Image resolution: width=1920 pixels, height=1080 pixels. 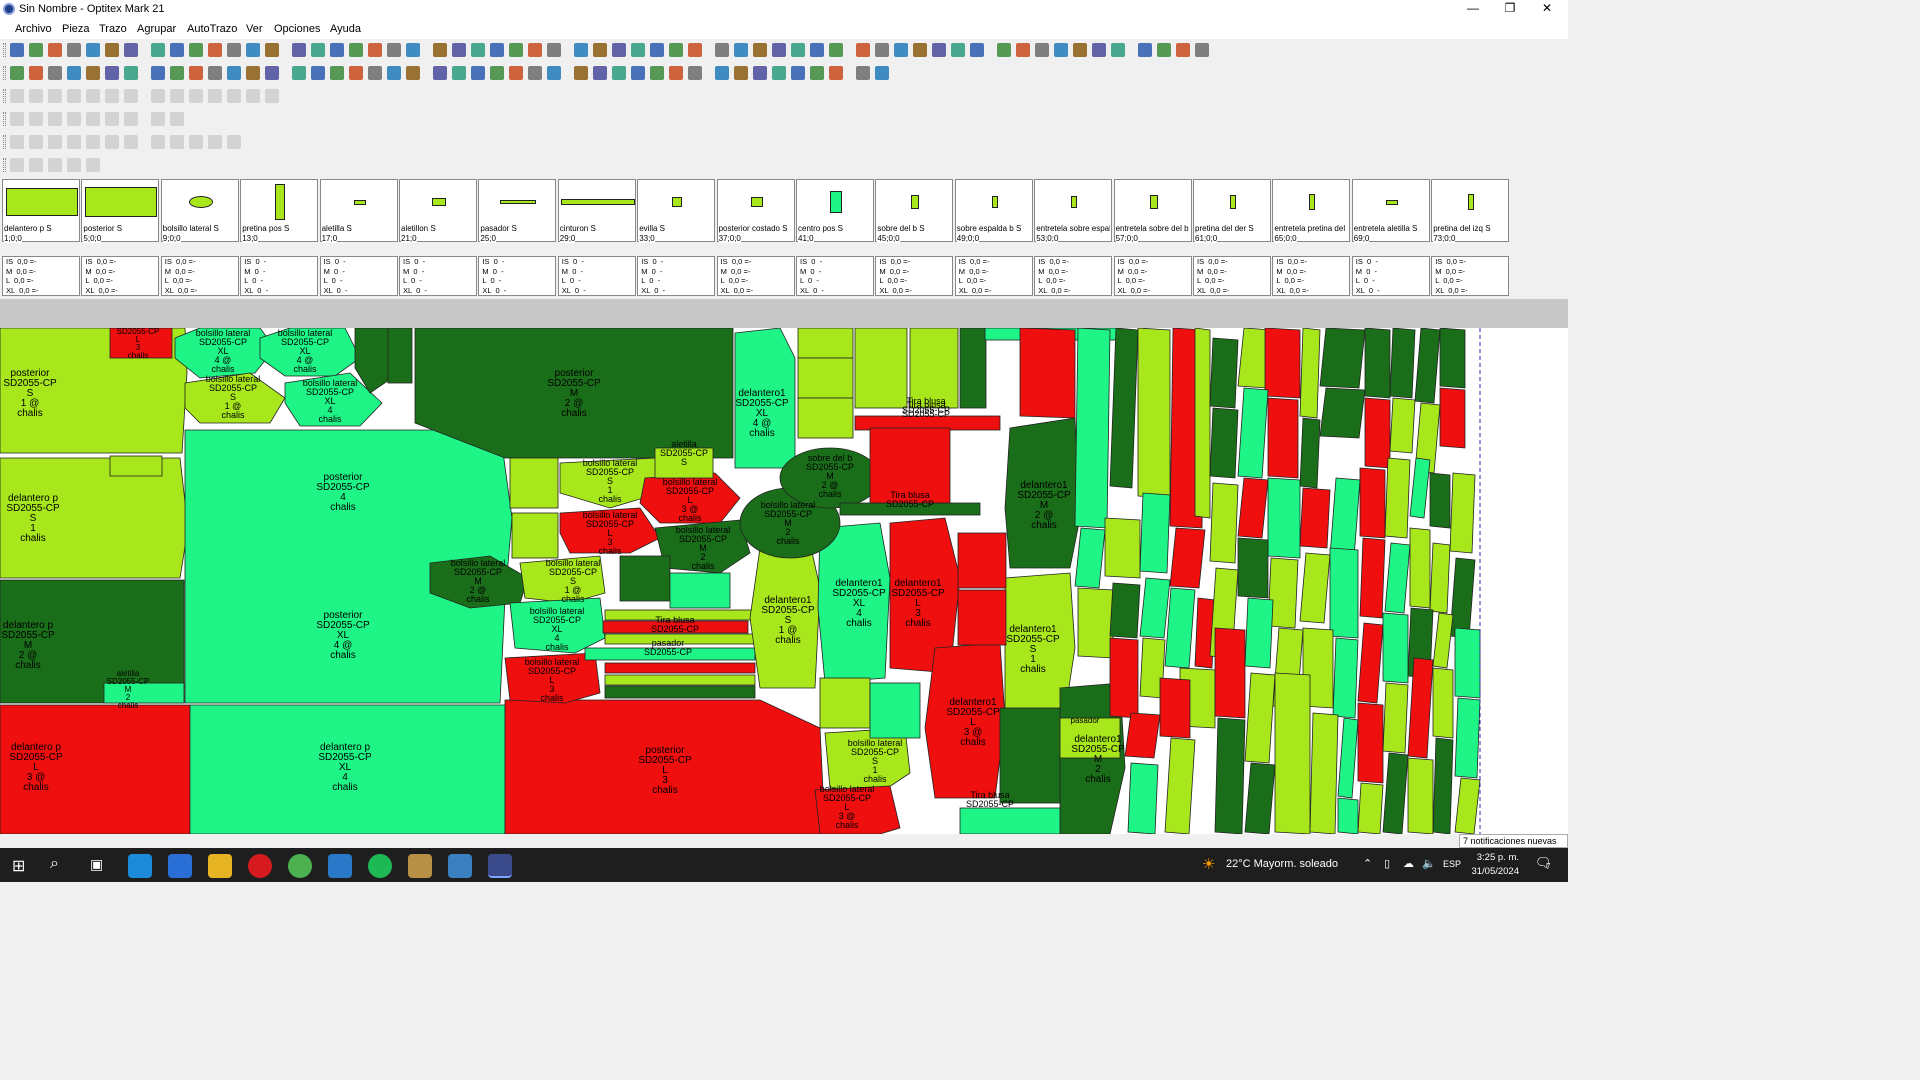 I want to click on menu-opciones: Opciones, so click(x=297, y=29).